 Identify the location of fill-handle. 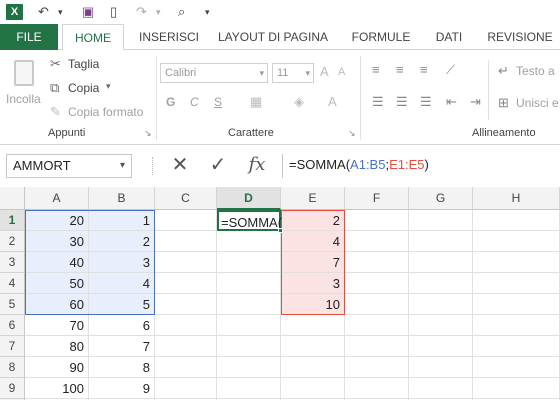
(280, 230).